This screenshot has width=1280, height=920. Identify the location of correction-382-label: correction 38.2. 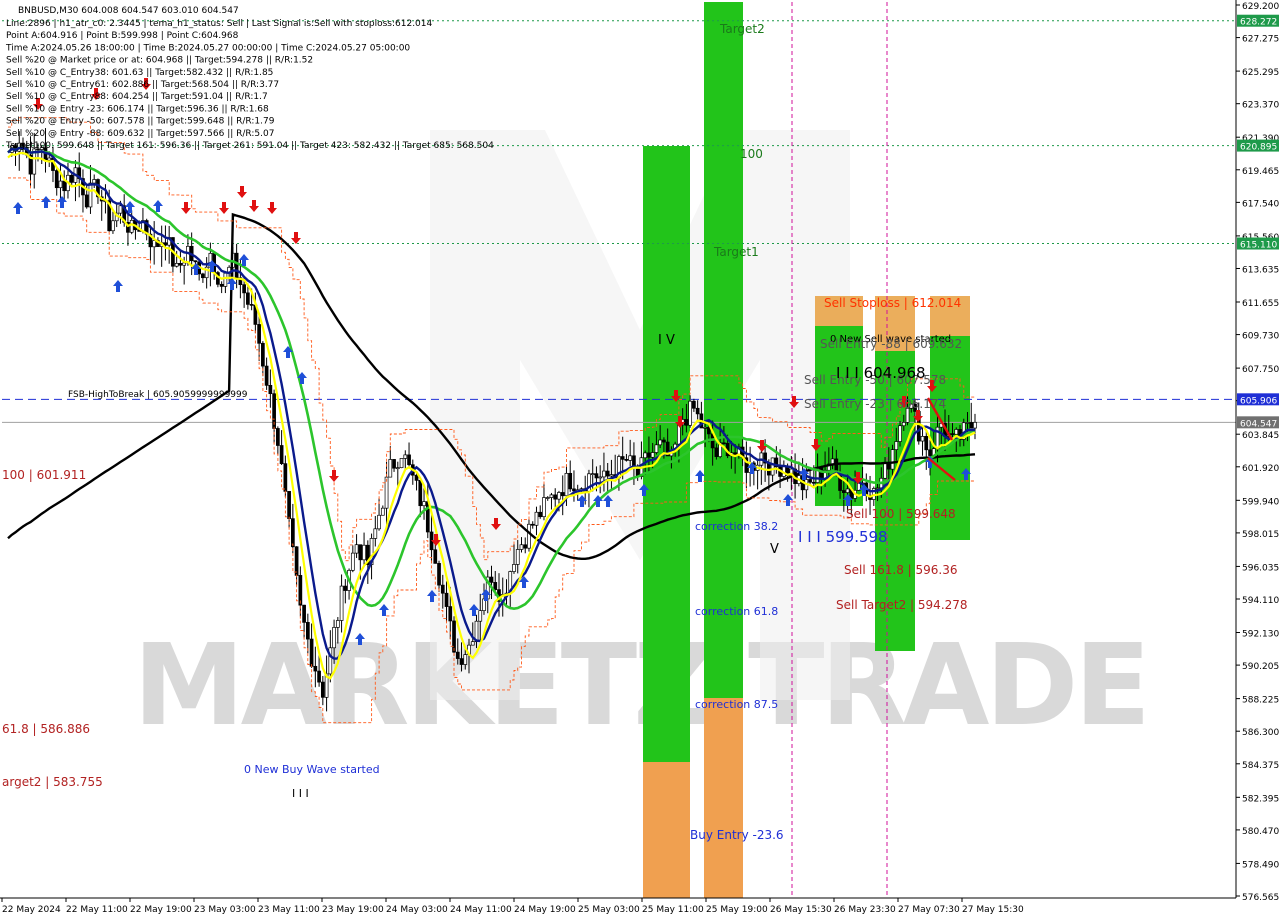
(736, 526).